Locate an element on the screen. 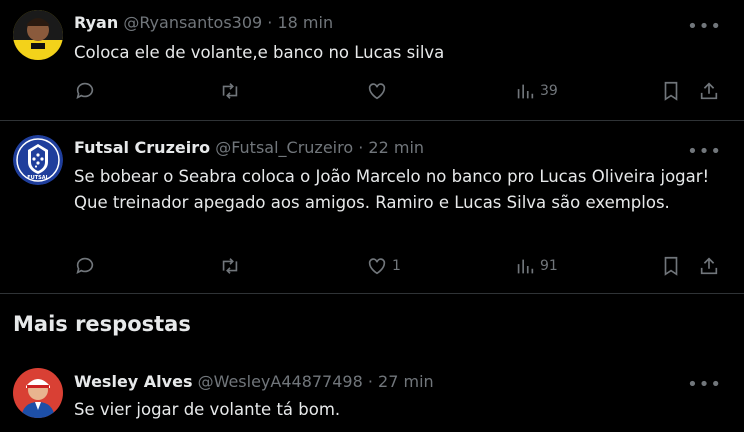  views-button: 39 is located at coordinates (536, 91).